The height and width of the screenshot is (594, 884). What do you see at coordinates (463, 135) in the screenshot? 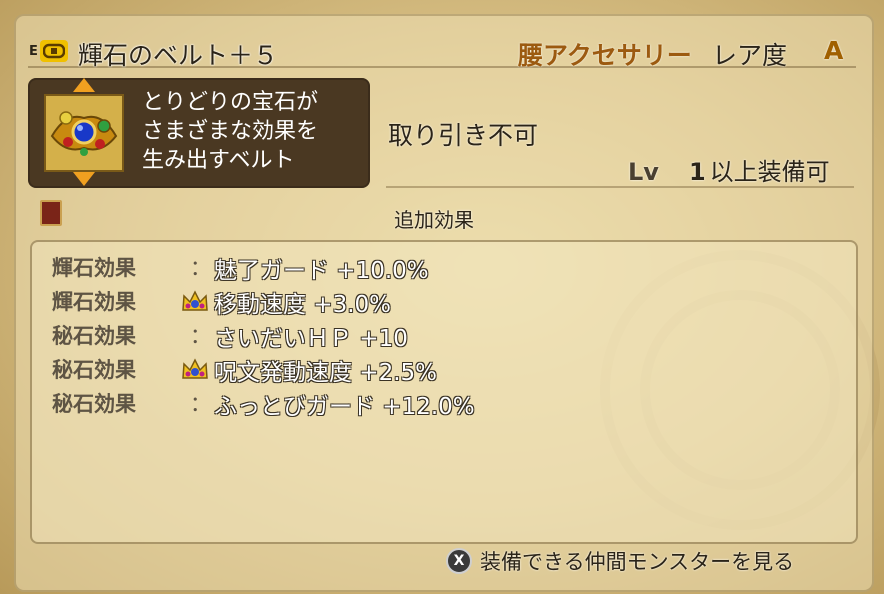
I see `trade-status: 取り引き不可` at bounding box center [463, 135].